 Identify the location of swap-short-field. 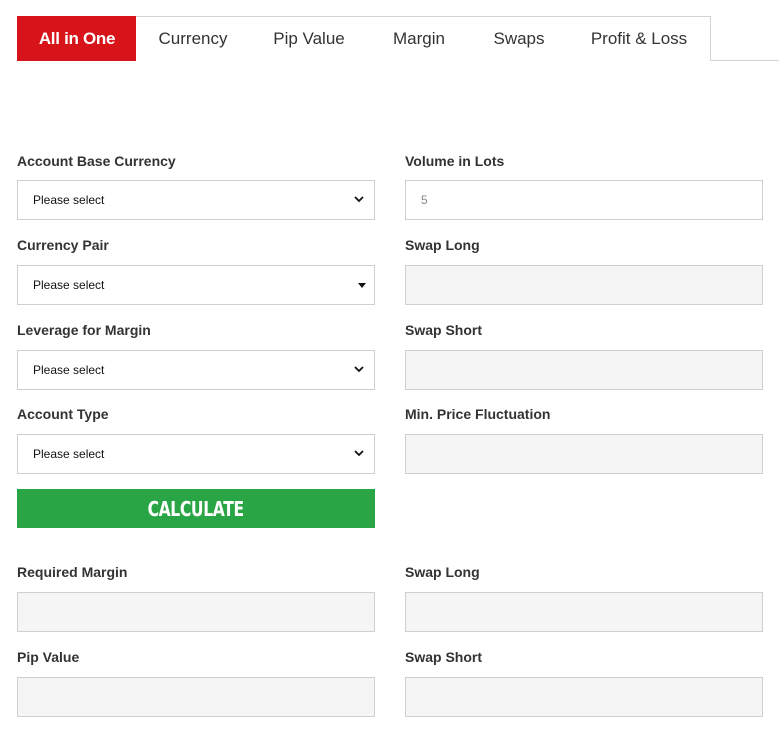
(584, 370).